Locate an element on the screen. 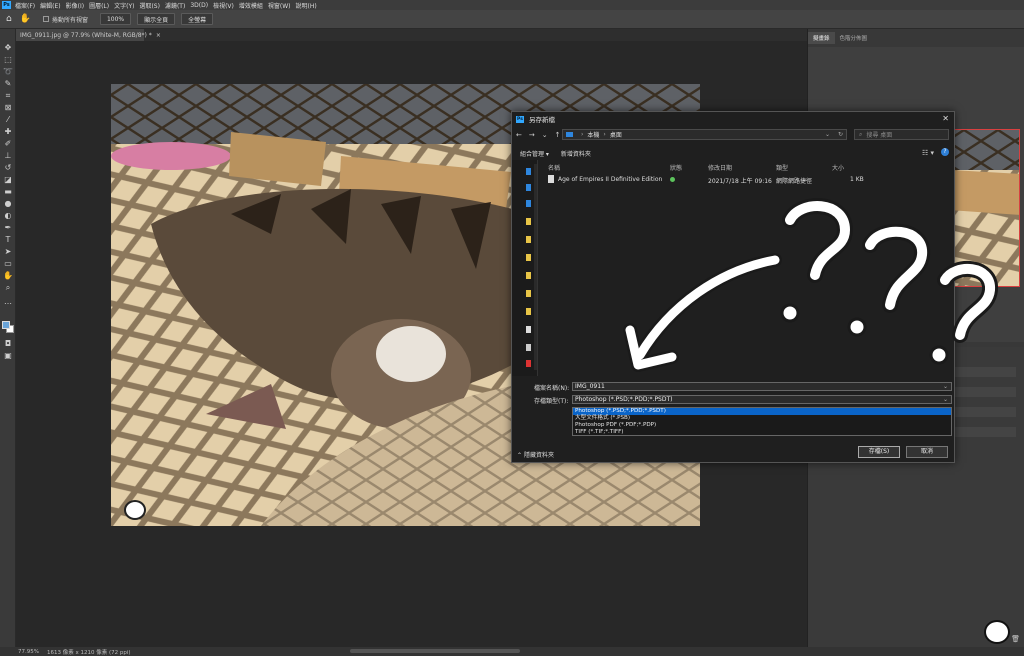 Image resolution: width=1024 pixels, height=656 pixels. horizontal-scrollbar is located at coordinates (435, 651).